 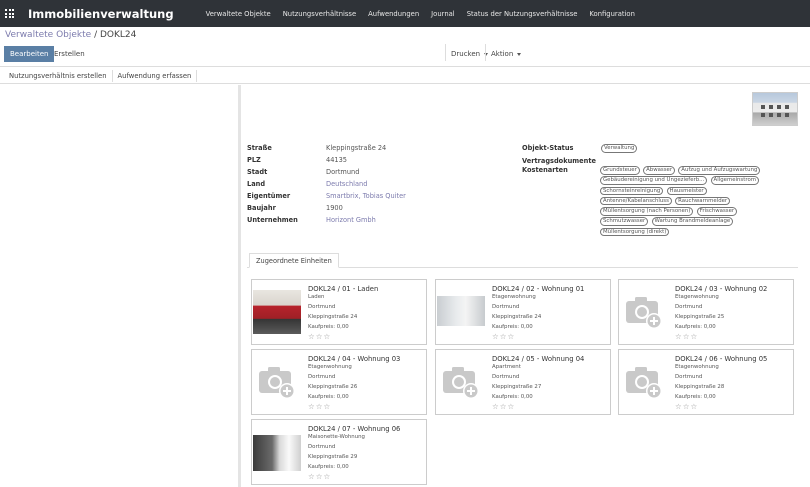 I want to click on cost-tag: Frischwasser, so click(x=717, y=211).